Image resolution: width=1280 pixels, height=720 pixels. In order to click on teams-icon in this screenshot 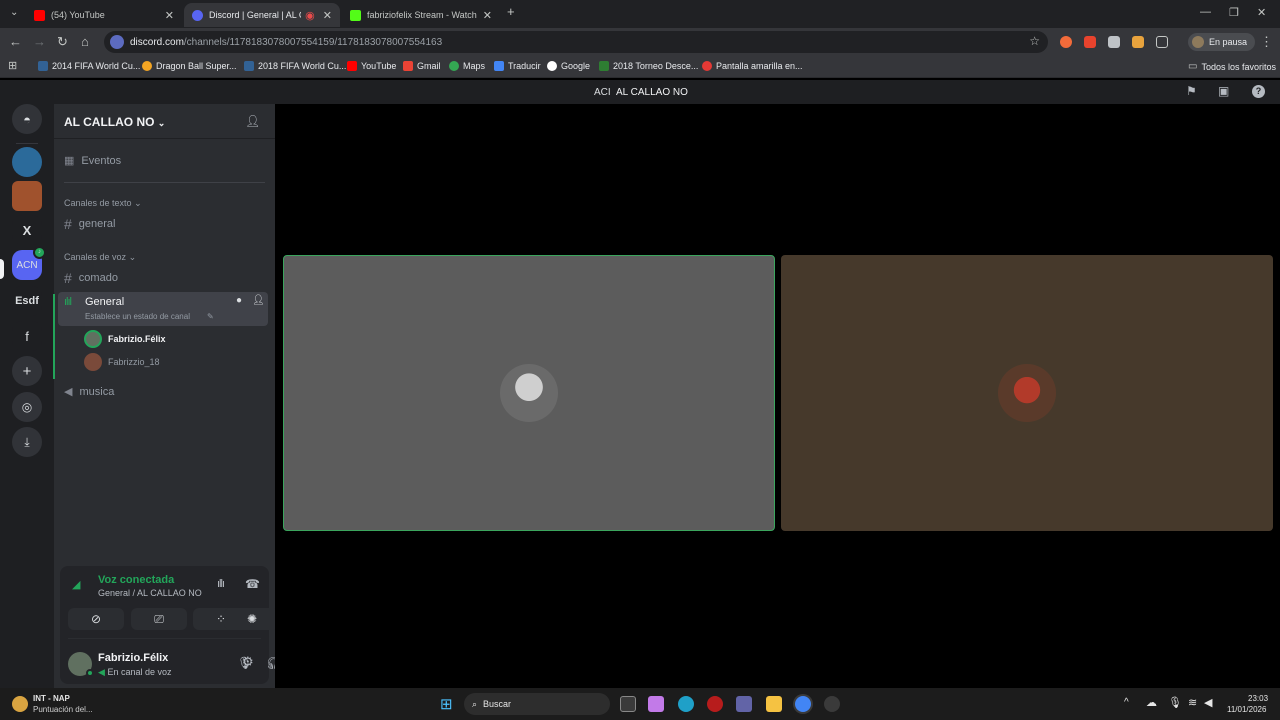, I will do `click(744, 704)`.